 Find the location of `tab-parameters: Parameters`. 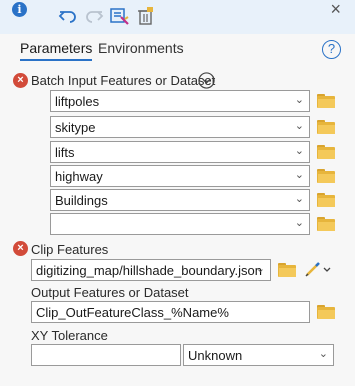

tab-parameters: Parameters is located at coordinates (56, 50).